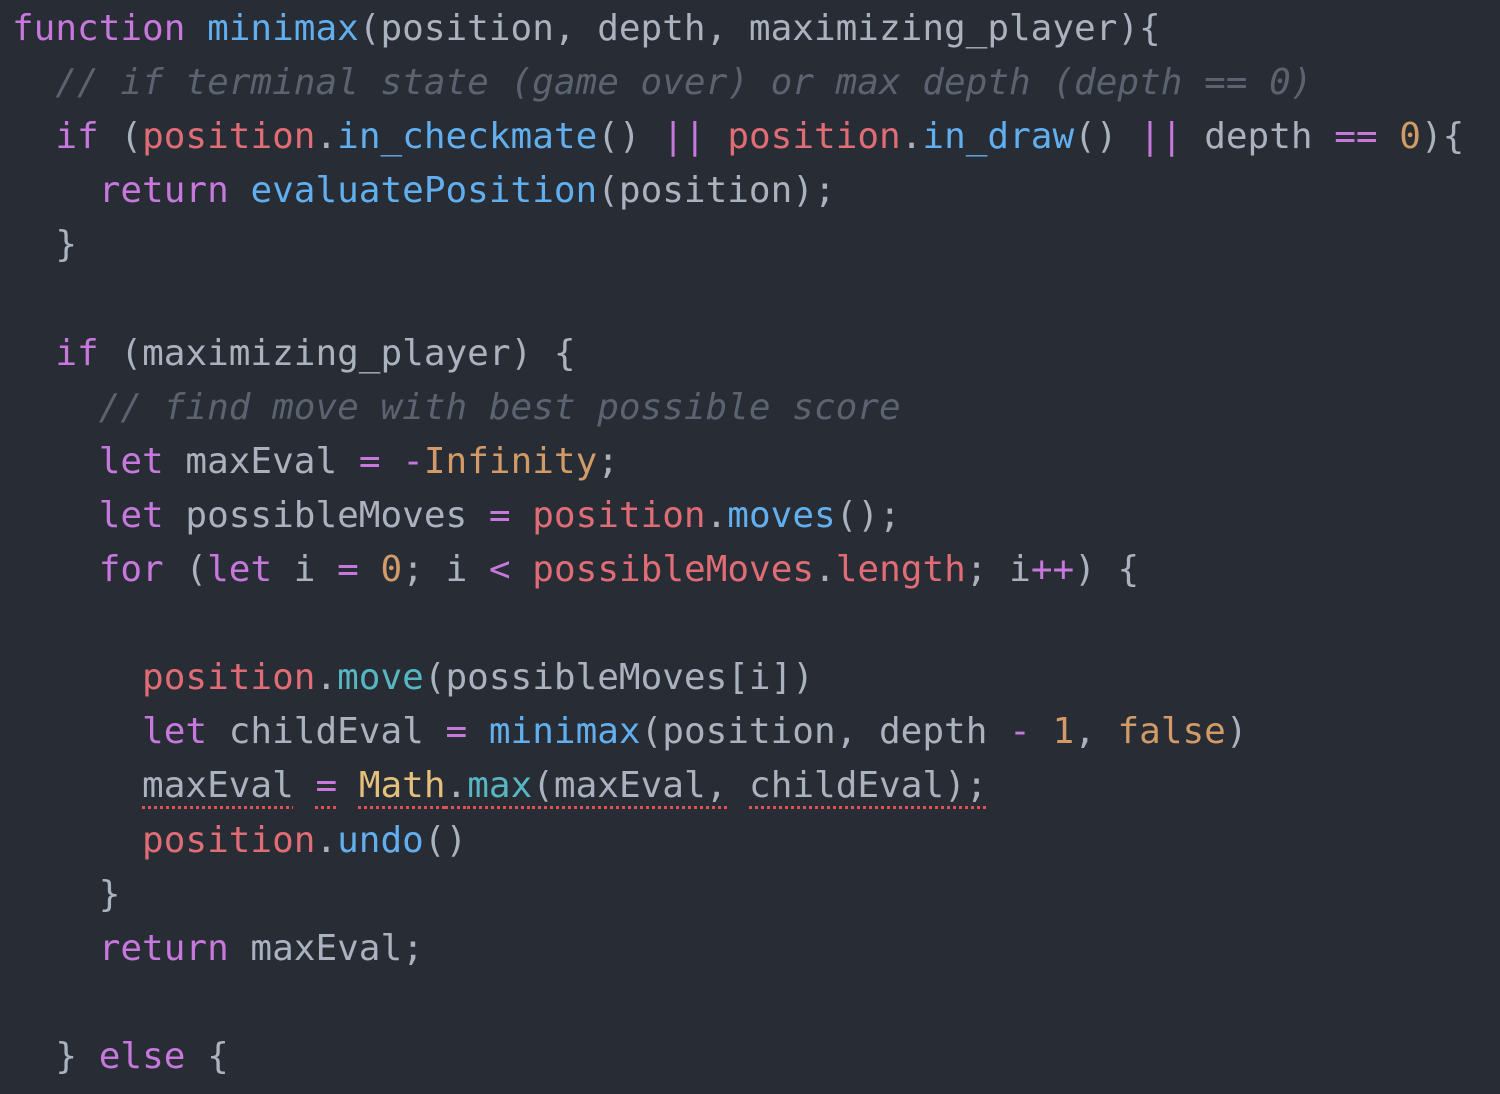 The width and height of the screenshot is (1500, 1094). What do you see at coordinates (1442, 137) in the screenshot?
I see `code-token: ){` at bounding box center [1442, 137].